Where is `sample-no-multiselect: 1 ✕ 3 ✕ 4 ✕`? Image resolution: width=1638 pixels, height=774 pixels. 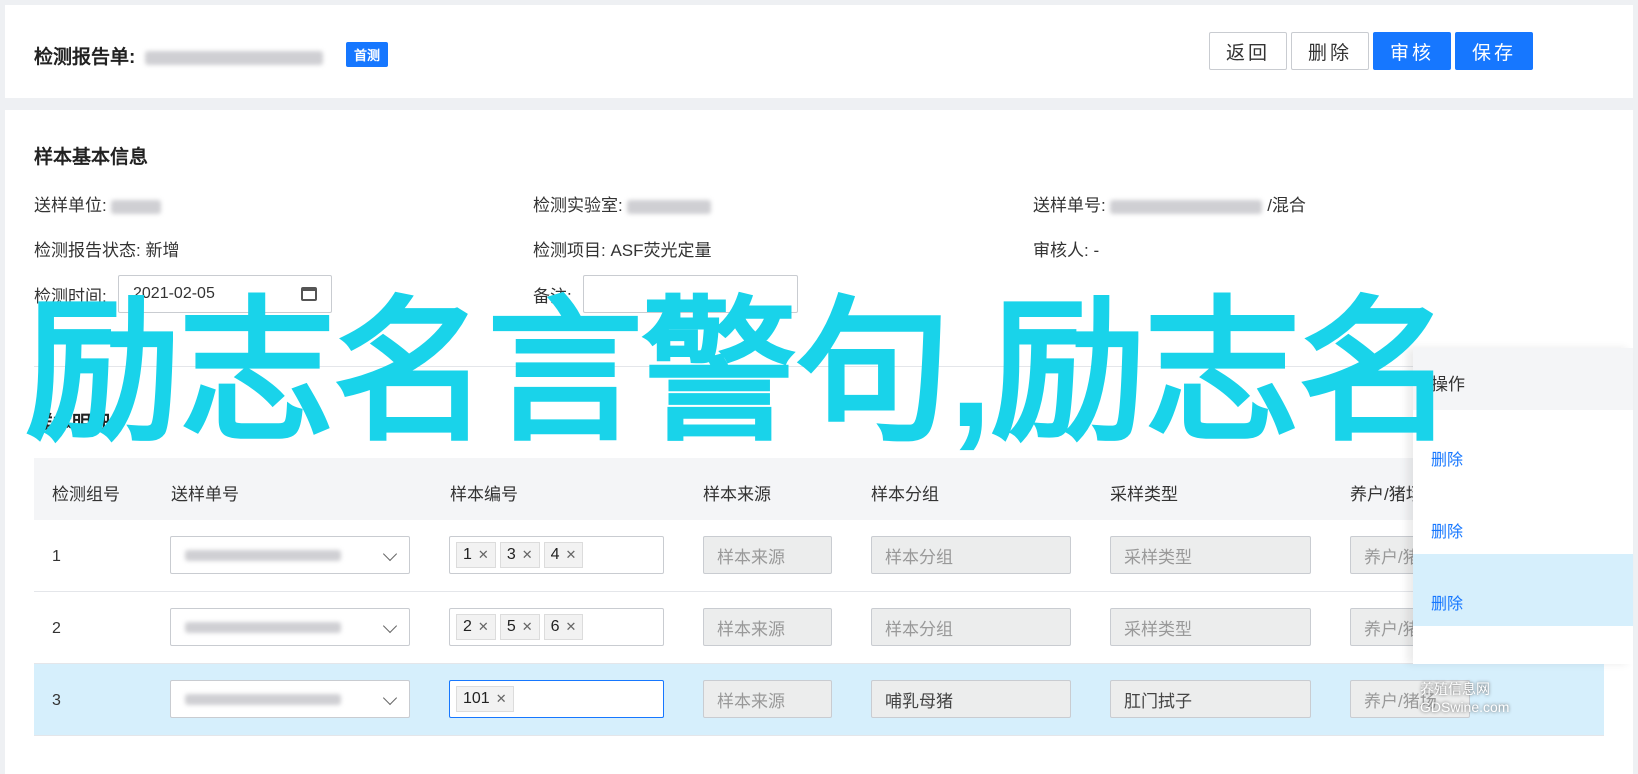 sample-no-multiselect: 1 ✕ 3 ✕ 4 ✕ is located at coordinates (556, 555).